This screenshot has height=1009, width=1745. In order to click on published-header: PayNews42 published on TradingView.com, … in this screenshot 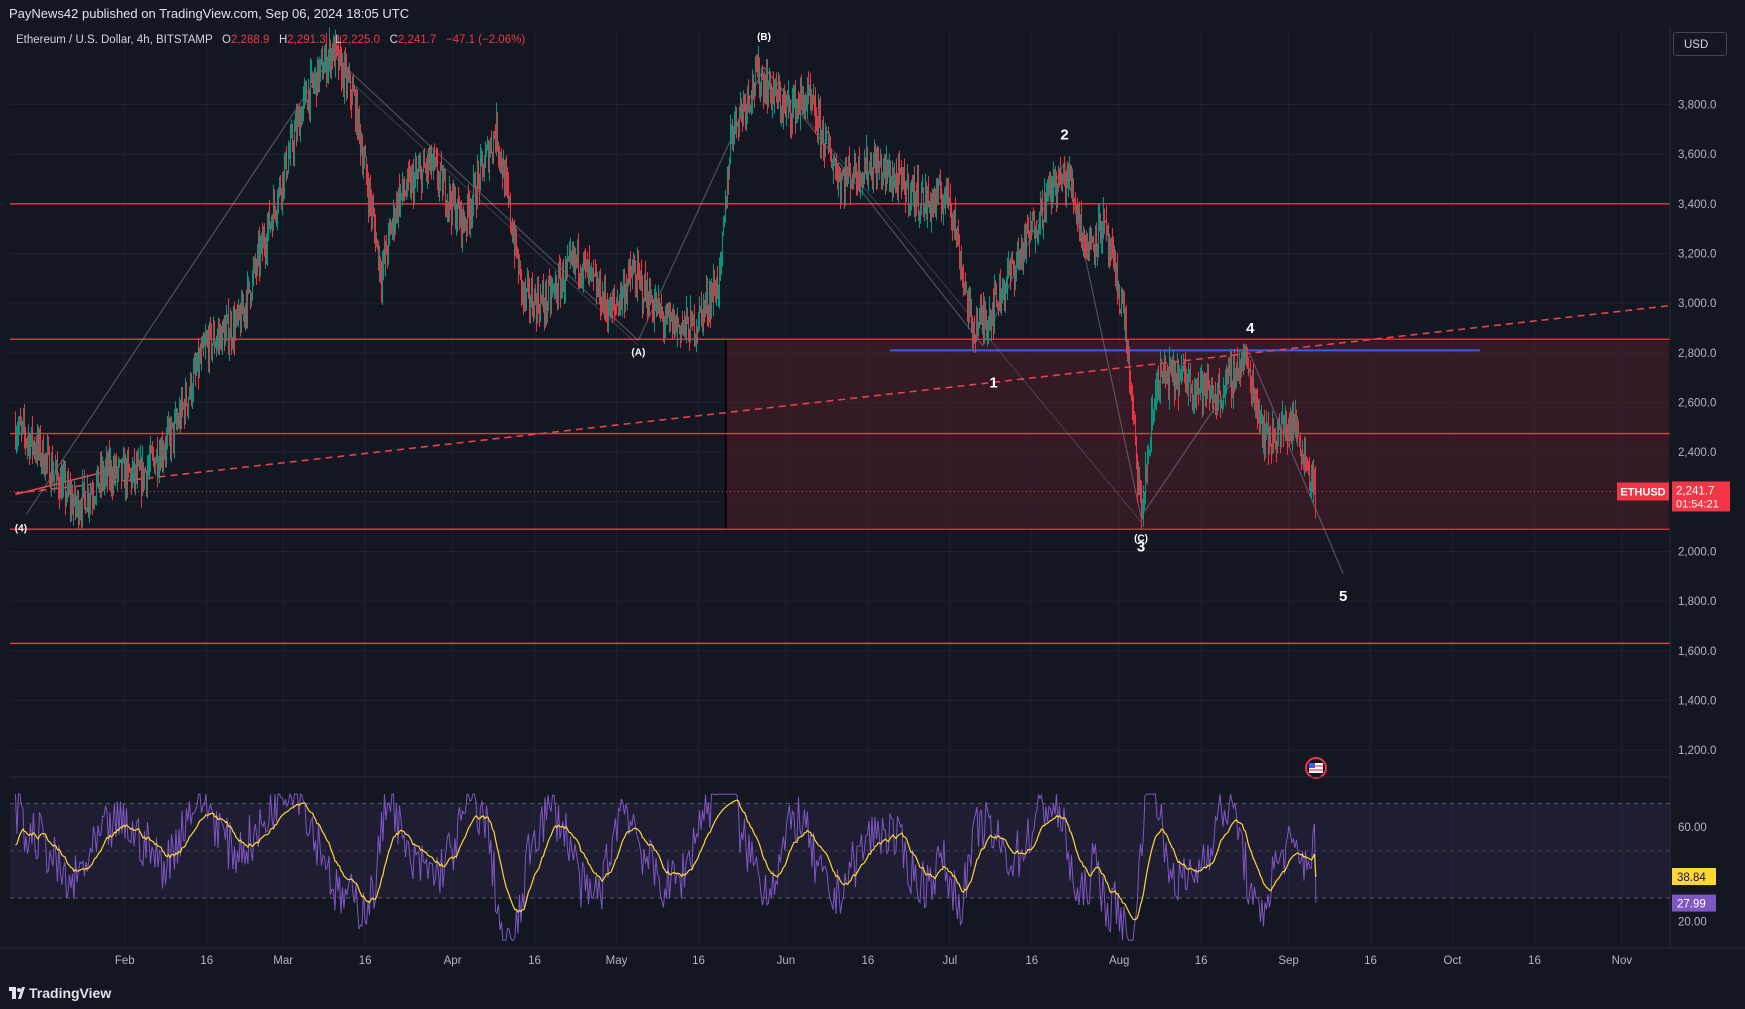, I will do `click(872, 13)`.